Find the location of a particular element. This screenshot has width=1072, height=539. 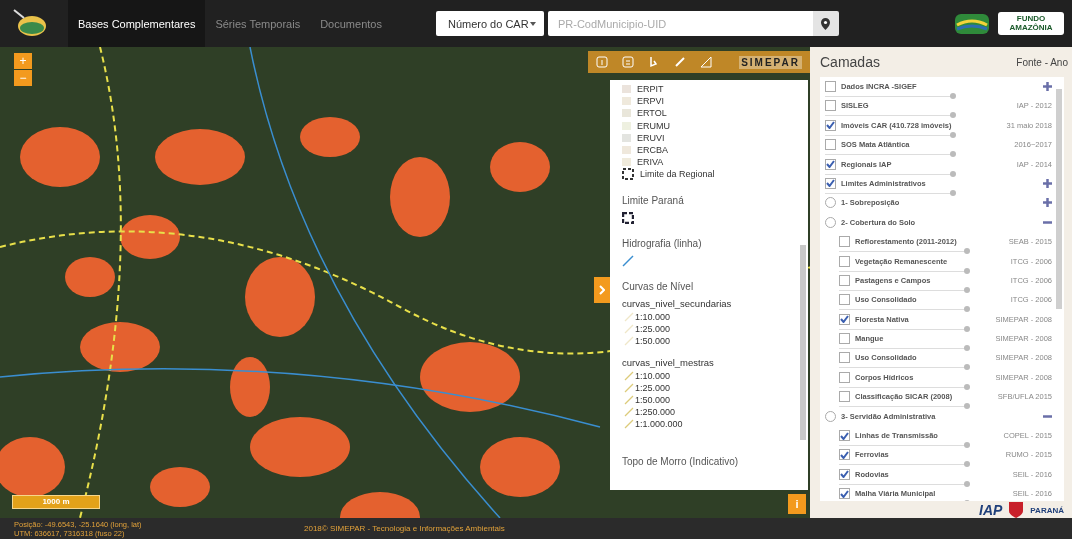

ruler-icon is located at coordinates (680, 62).